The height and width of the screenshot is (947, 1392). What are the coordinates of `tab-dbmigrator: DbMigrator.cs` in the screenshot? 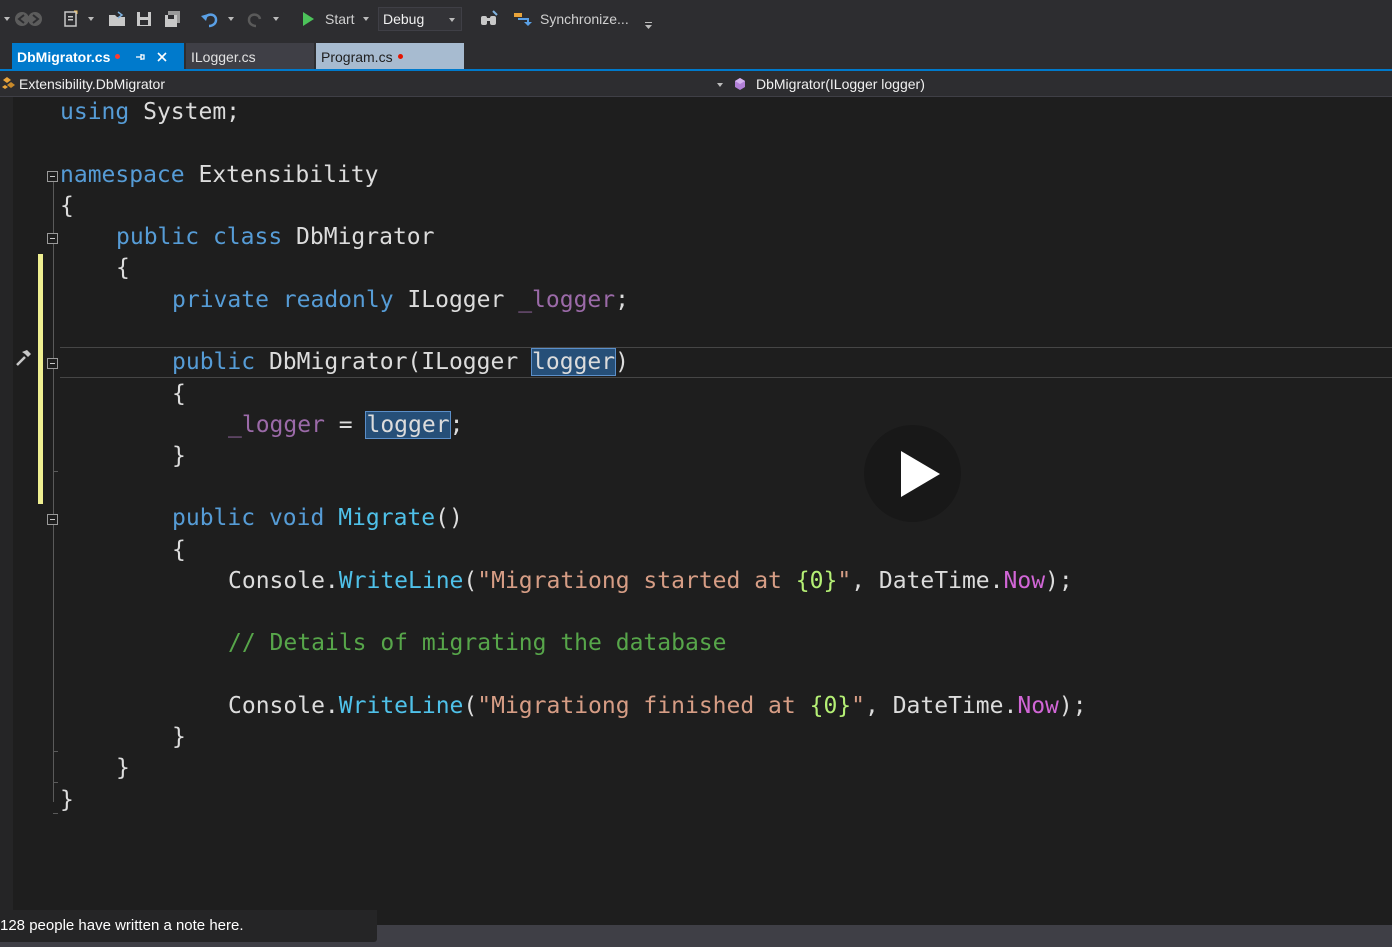 It's located at (98, 56).